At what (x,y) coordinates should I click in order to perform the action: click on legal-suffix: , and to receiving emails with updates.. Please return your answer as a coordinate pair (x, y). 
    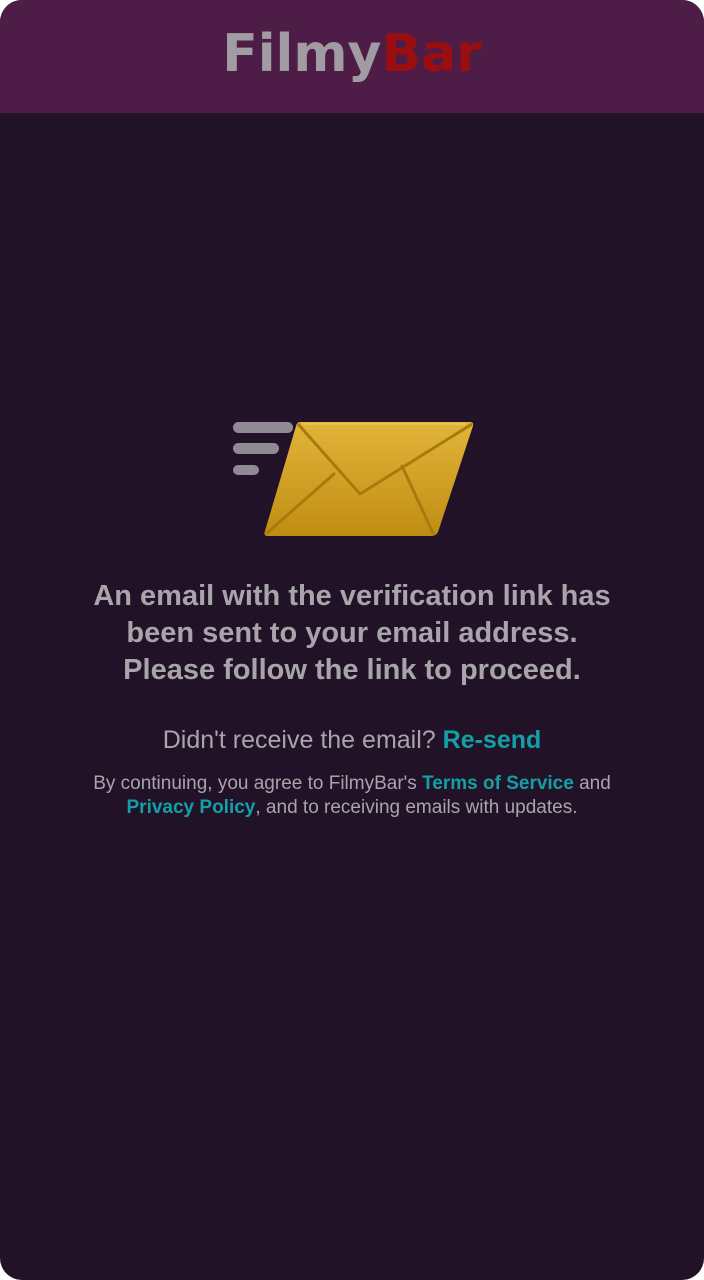
    Looking at the image, I should click on (416, 807).